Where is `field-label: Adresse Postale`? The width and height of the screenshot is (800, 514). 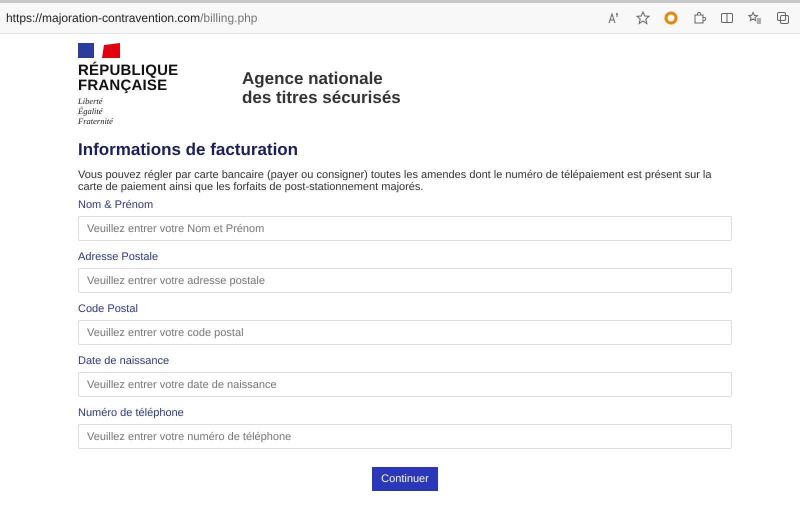
field-label: Adresse Postale is located at coordinates (118, 257).